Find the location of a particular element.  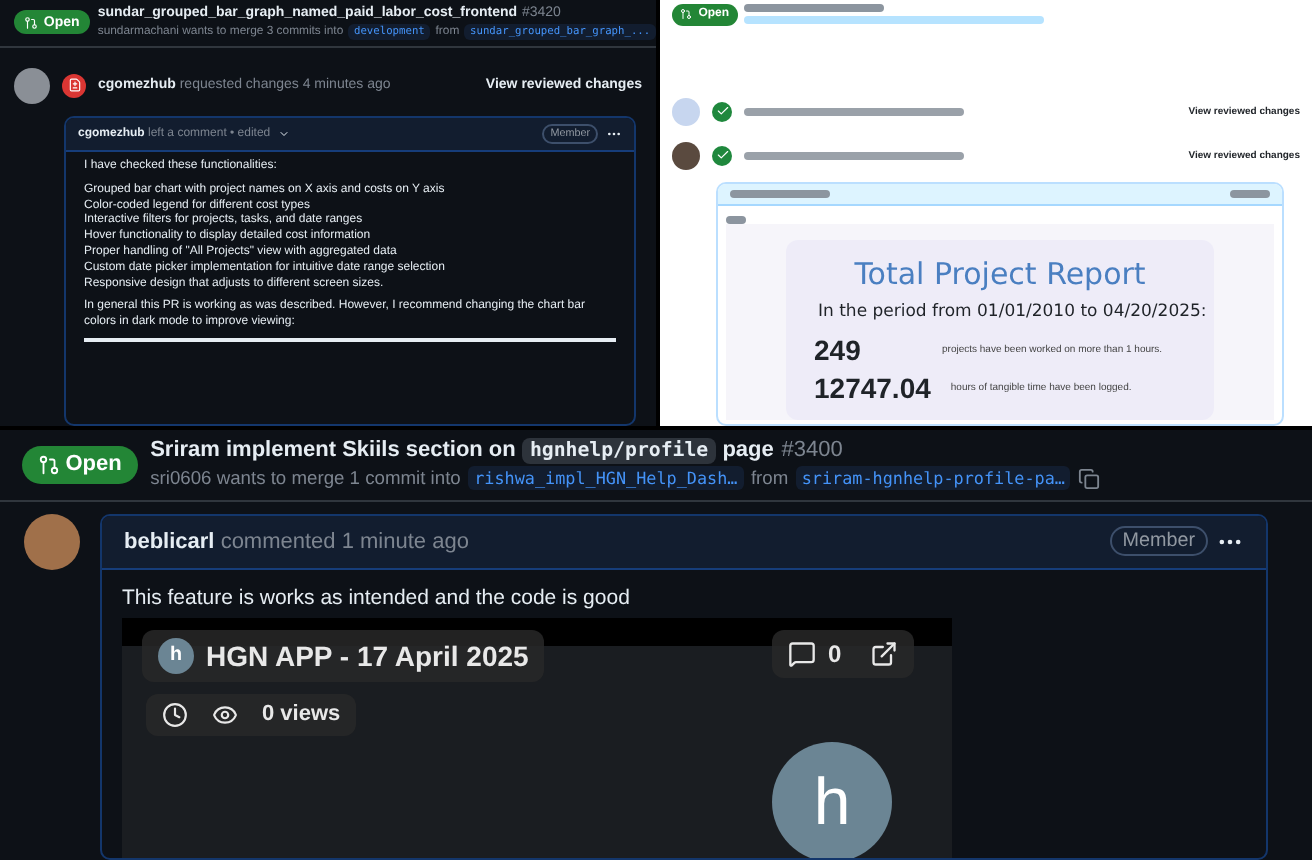

comment-icon is located at coordinates (802, 653).